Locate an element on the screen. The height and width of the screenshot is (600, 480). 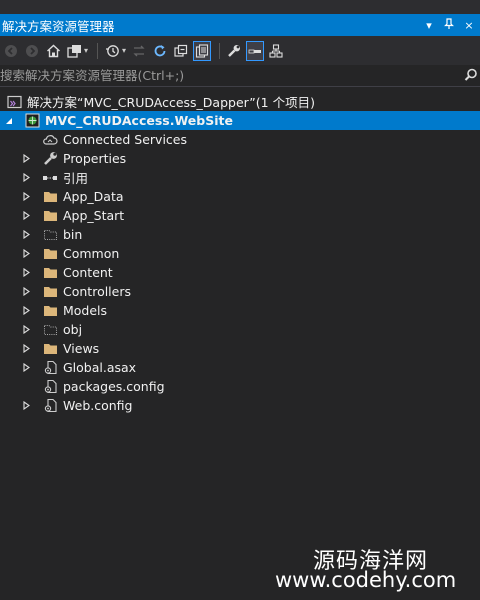
window-top-strip is located at coordinates (240, 7).